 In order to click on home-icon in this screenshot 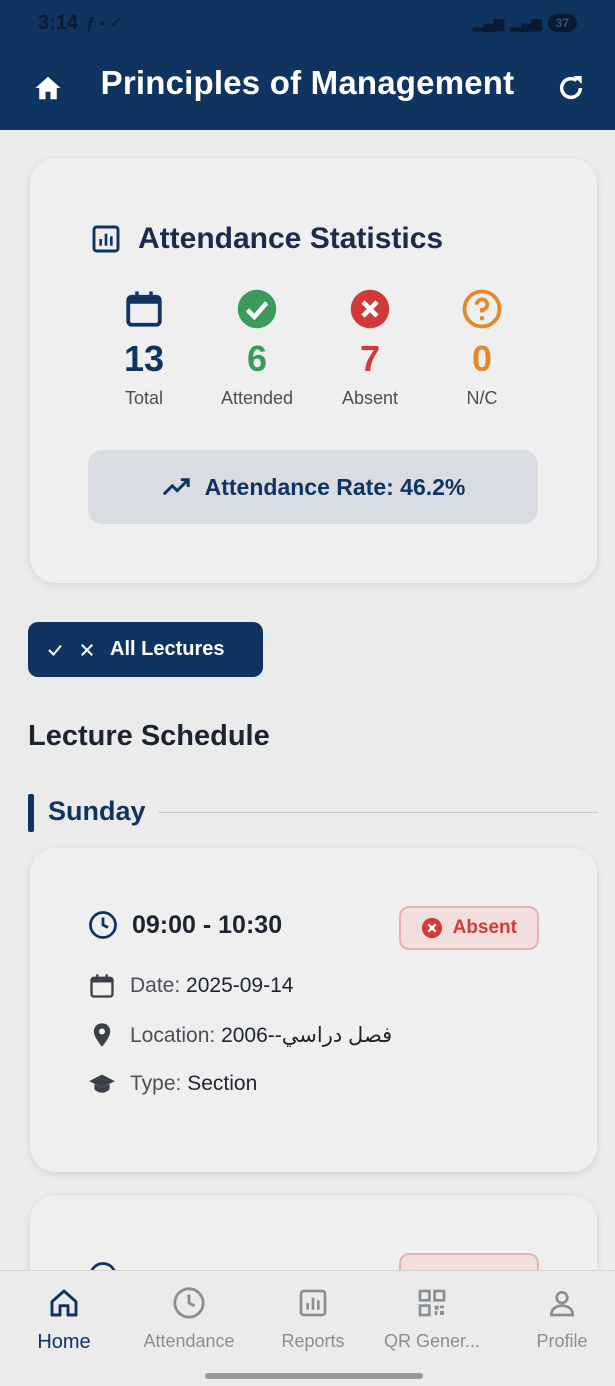, I will do `click(64, 1303)`.